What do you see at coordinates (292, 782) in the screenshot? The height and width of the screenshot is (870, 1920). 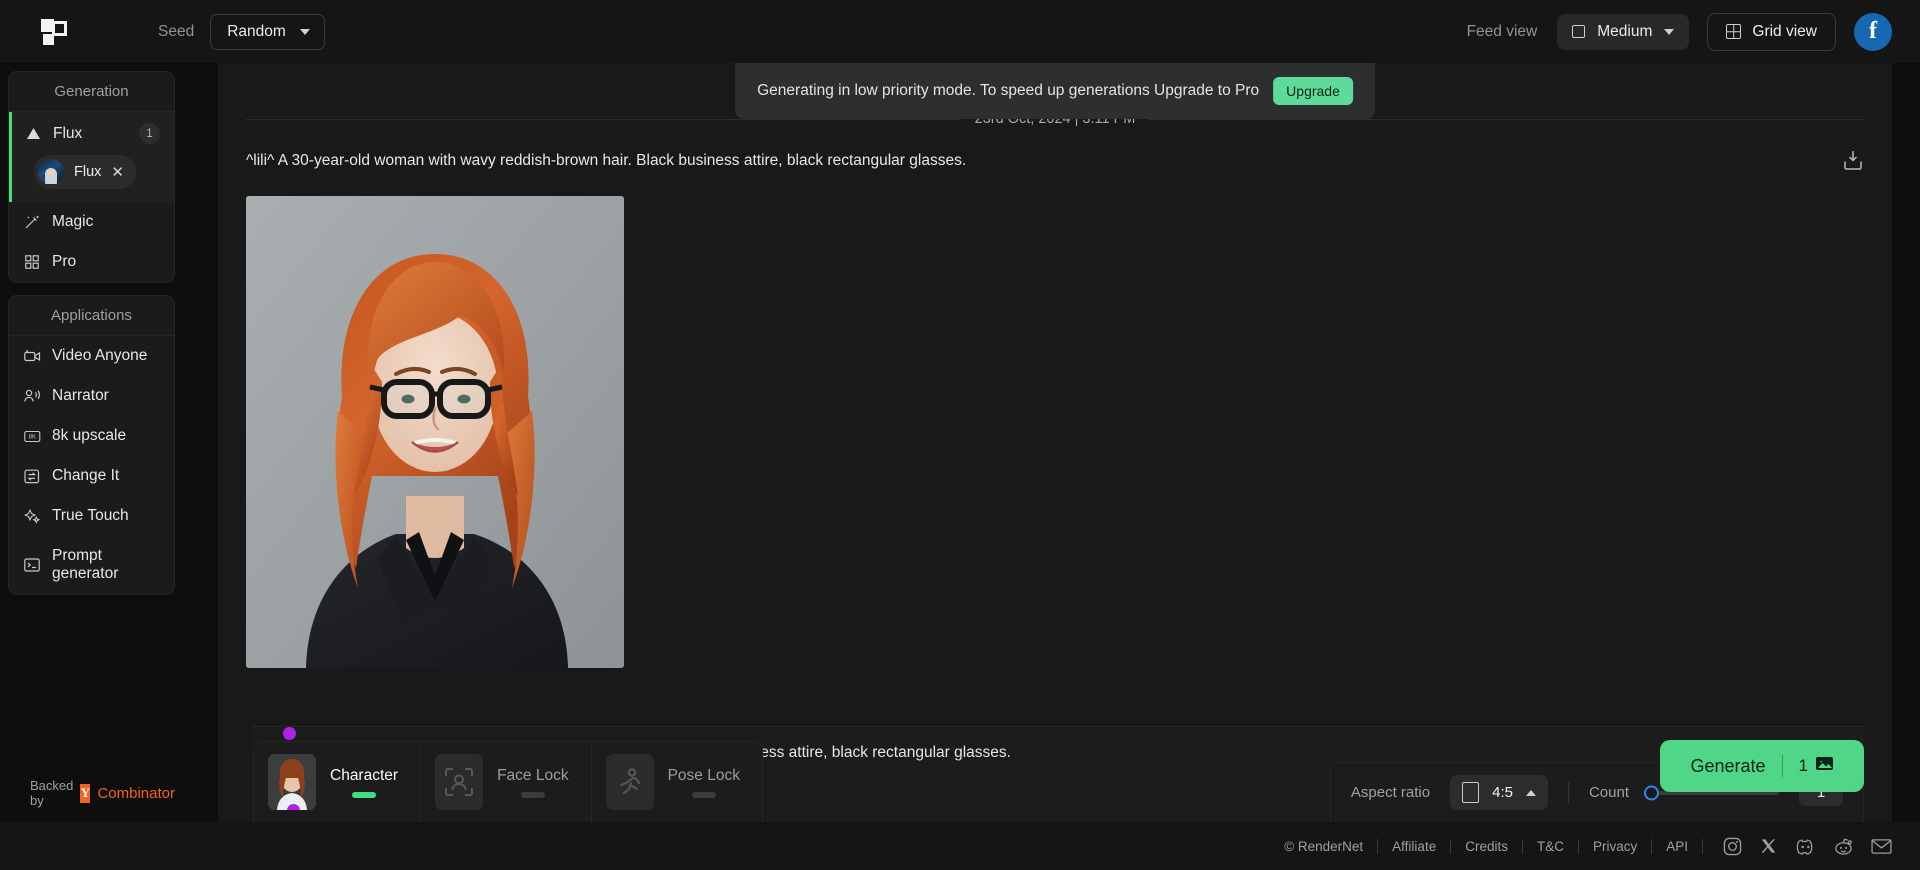 I see `character-thumbnail` at bounding box center [292, 782].